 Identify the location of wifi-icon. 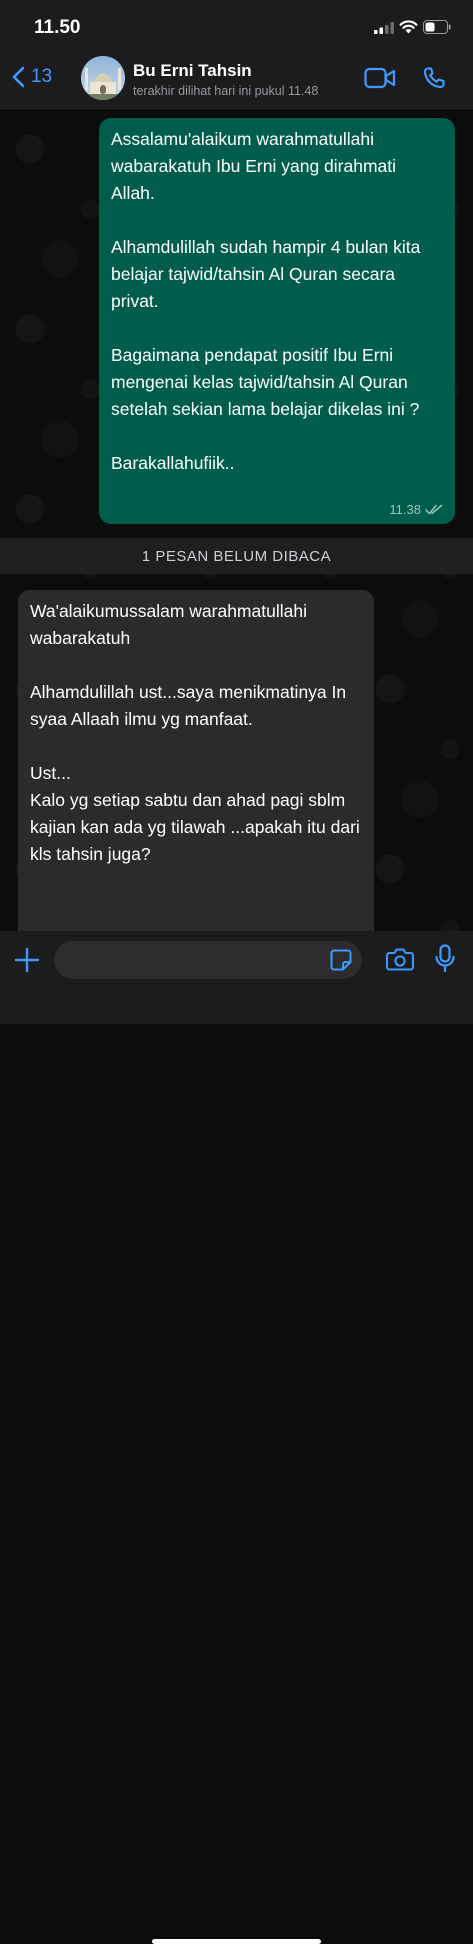
(408, 27).